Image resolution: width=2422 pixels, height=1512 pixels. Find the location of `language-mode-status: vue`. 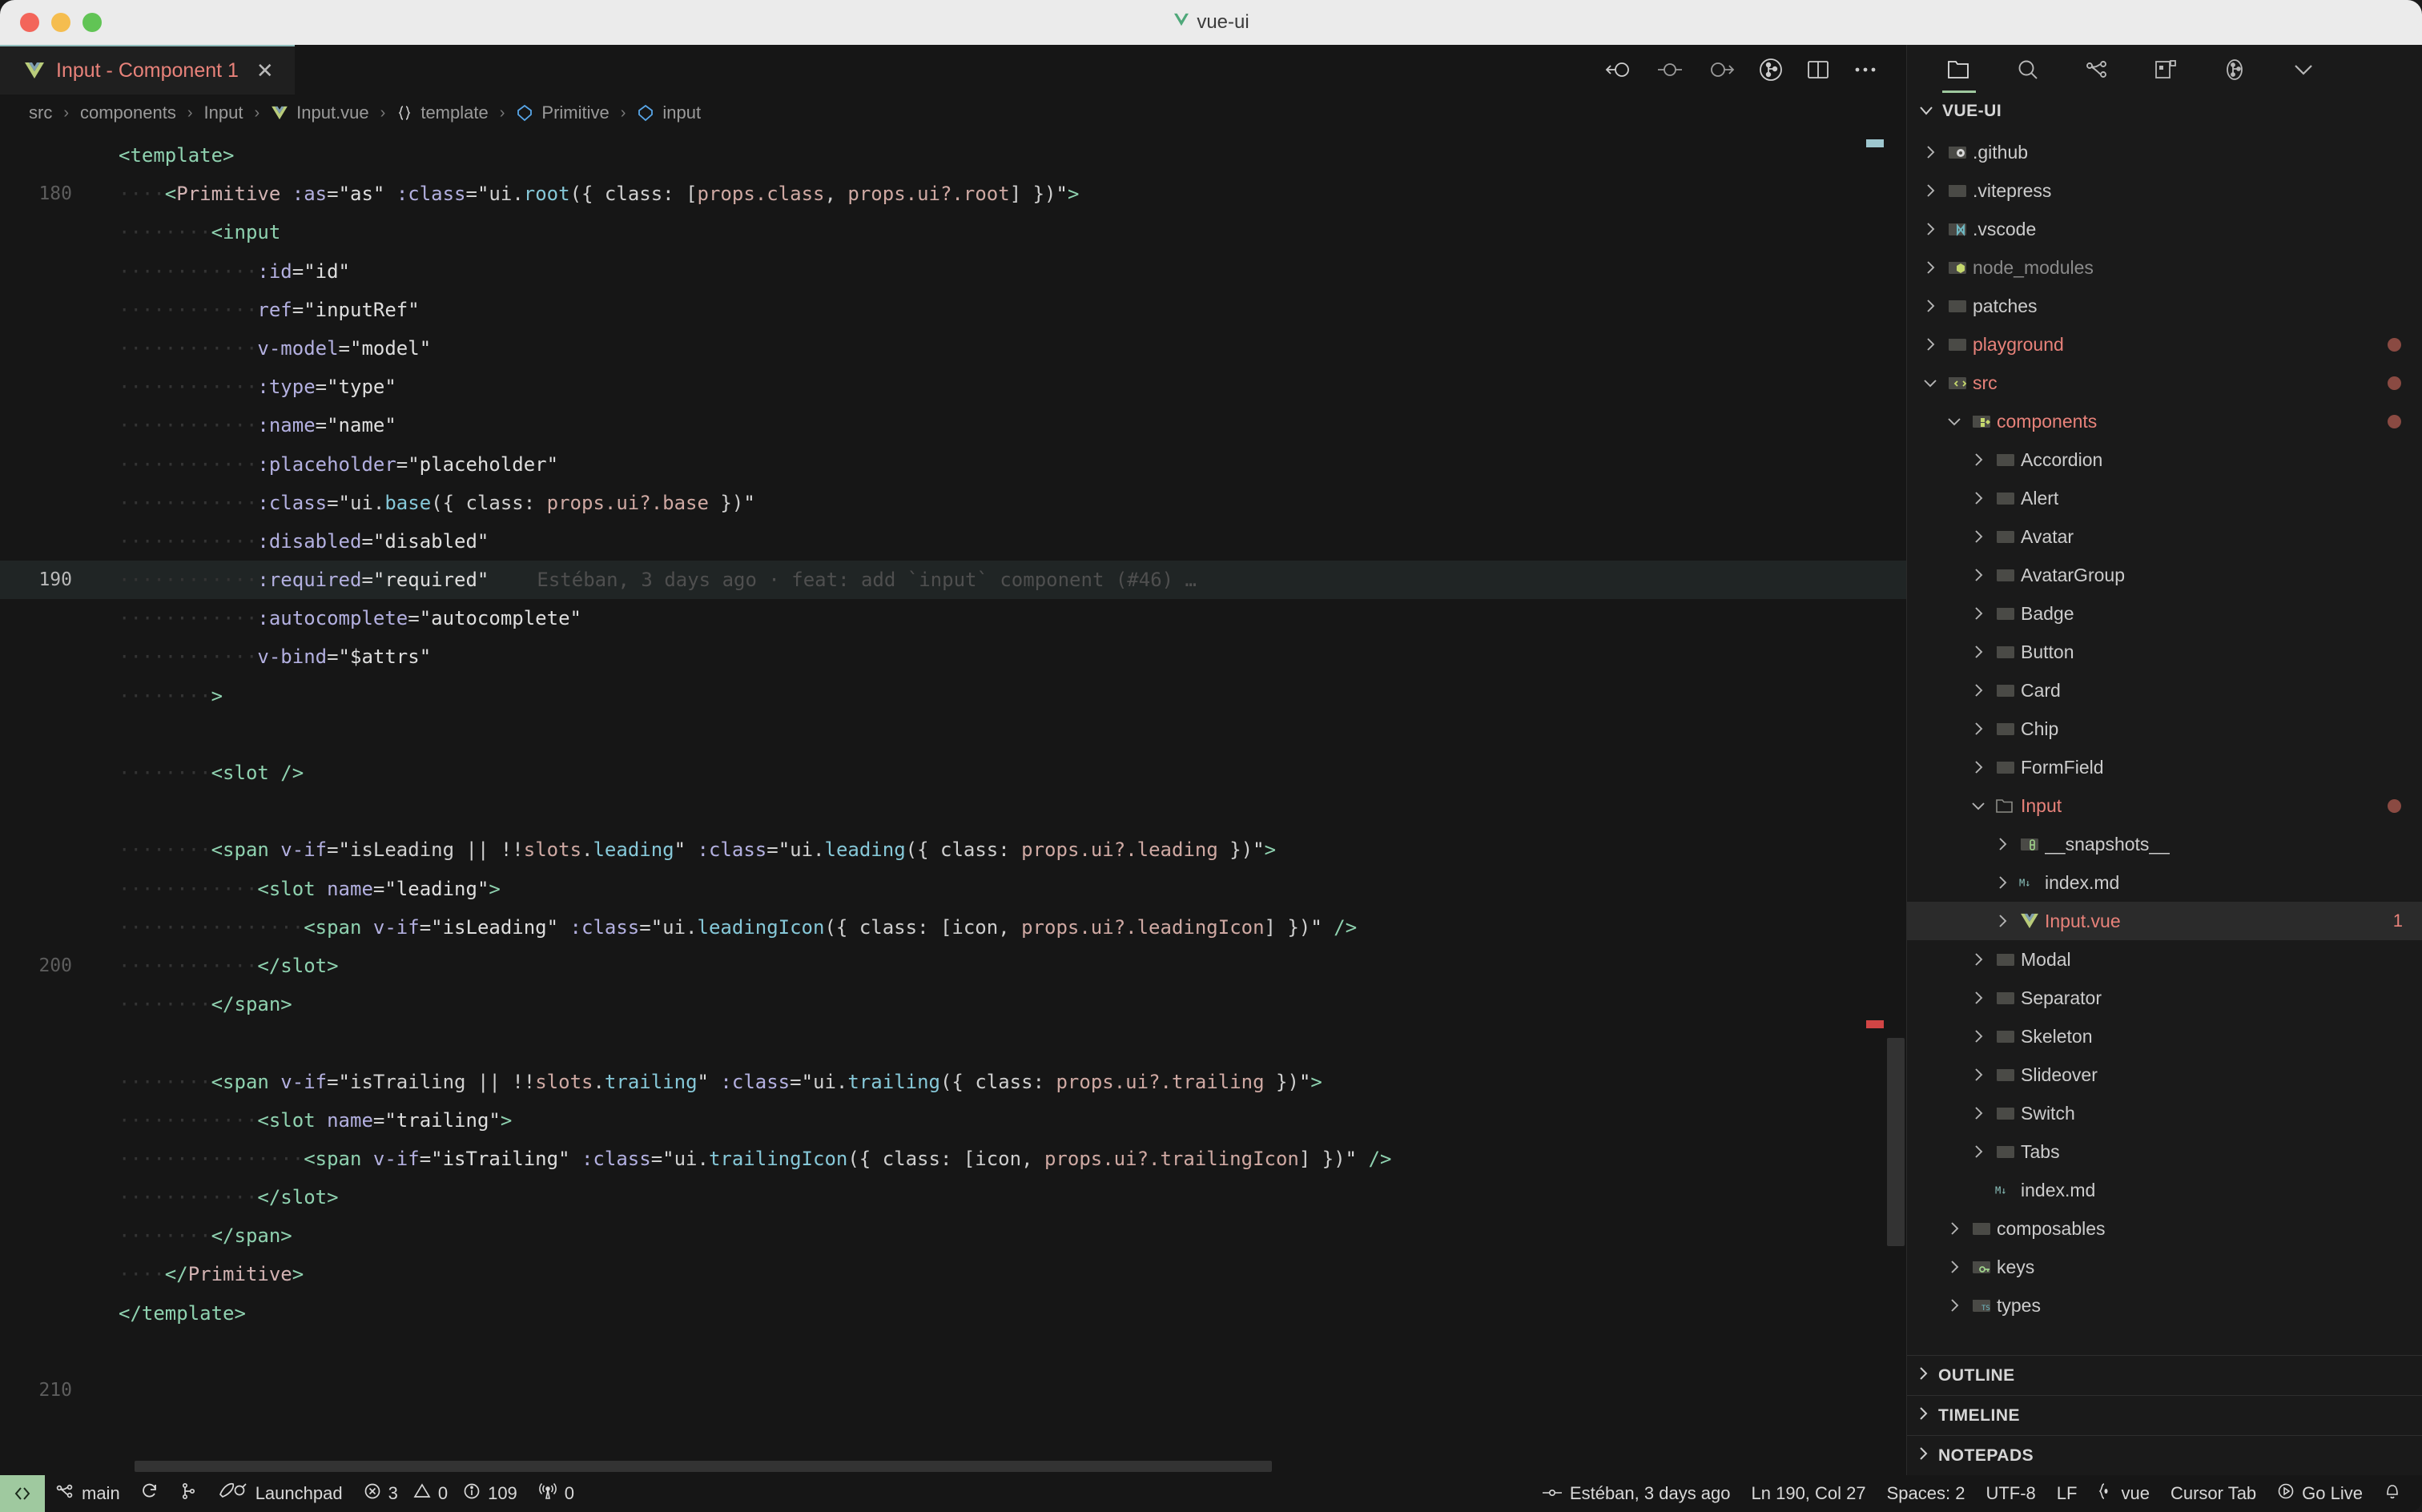

language-mode-status: vue is located at coordinates (2123, 1493).